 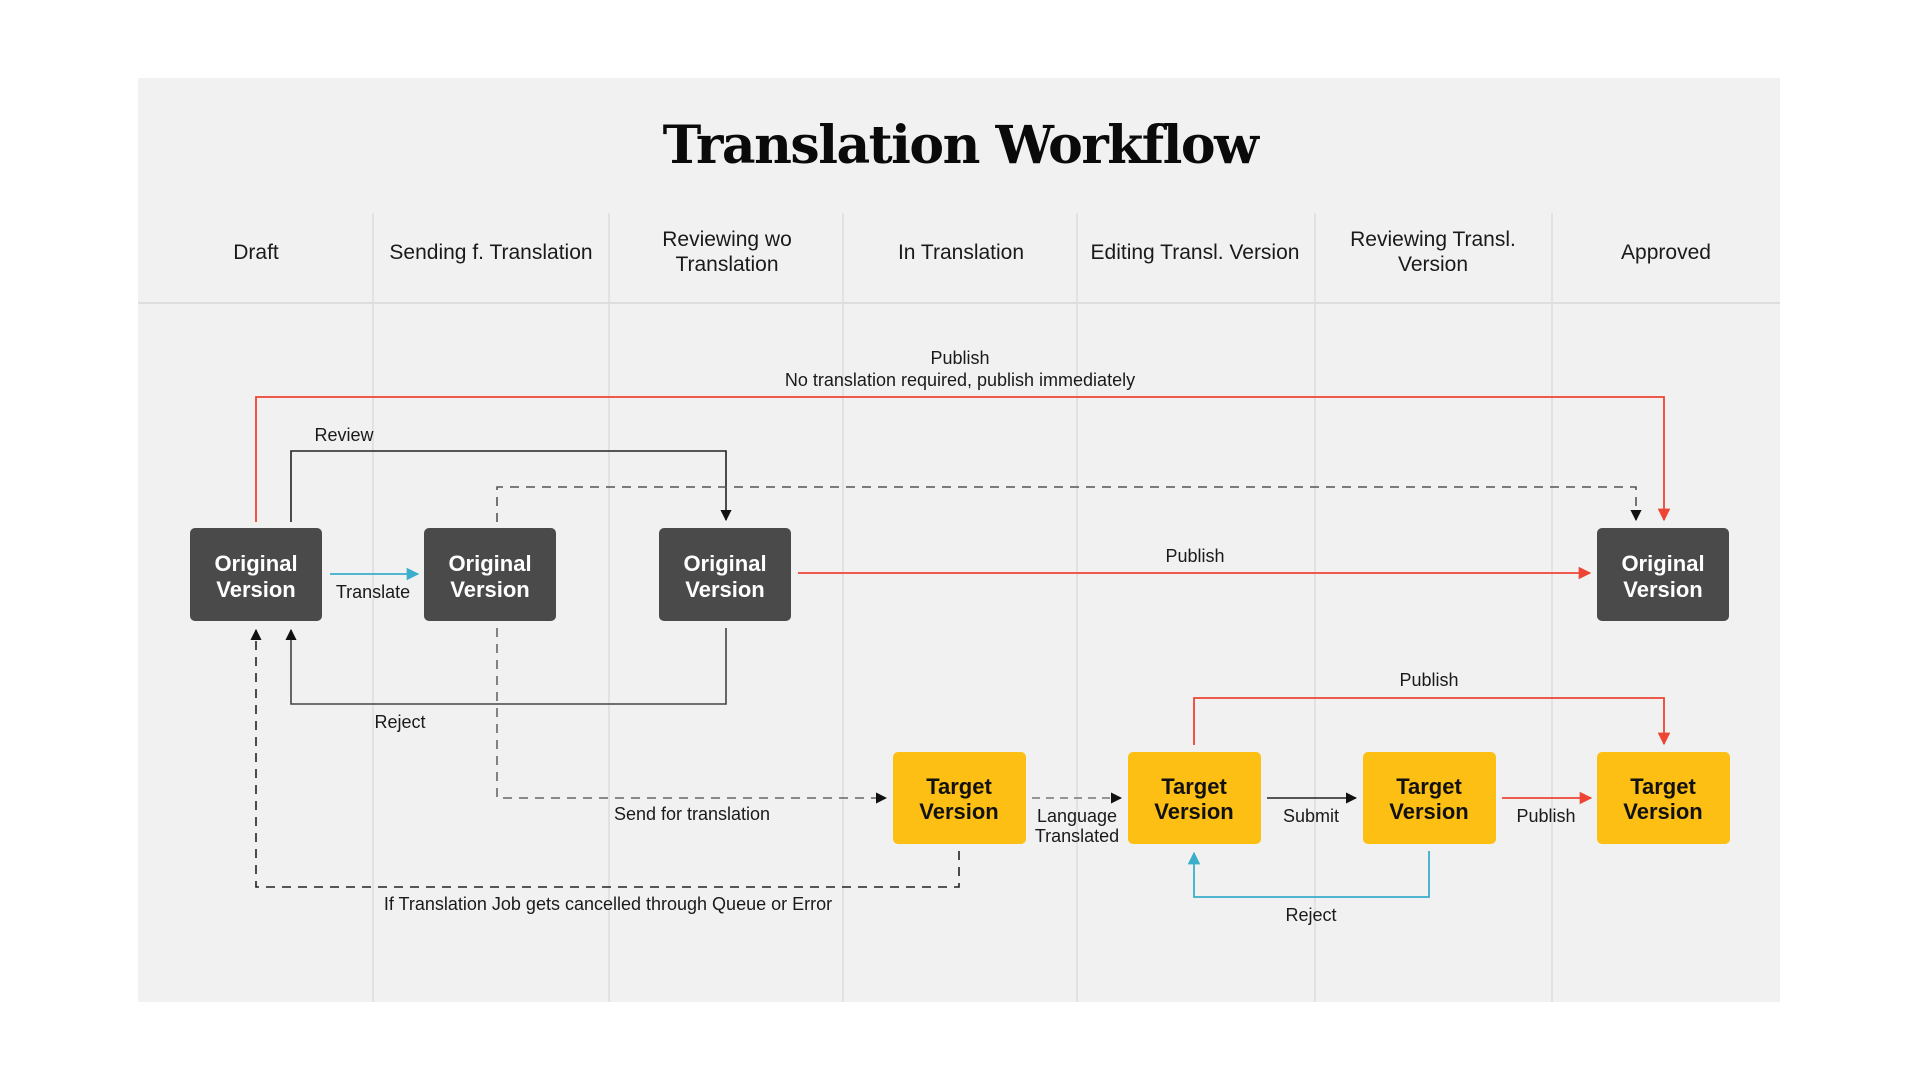 What do you see at coordinates (1308, 874) in the screenshot?
I see `edge-reject-target` at bounding box center [1308, 874].